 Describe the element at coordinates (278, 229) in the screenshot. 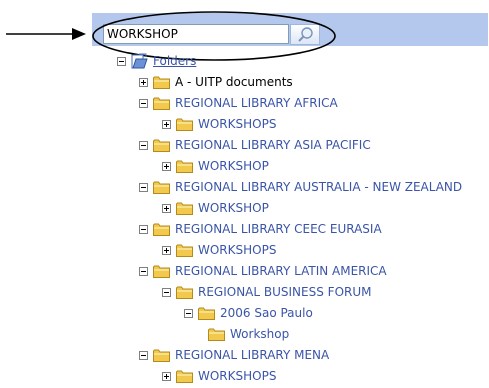

I see `tree-node-label: REGIONAL LIBRARY CEEC EURASIA` at that location.